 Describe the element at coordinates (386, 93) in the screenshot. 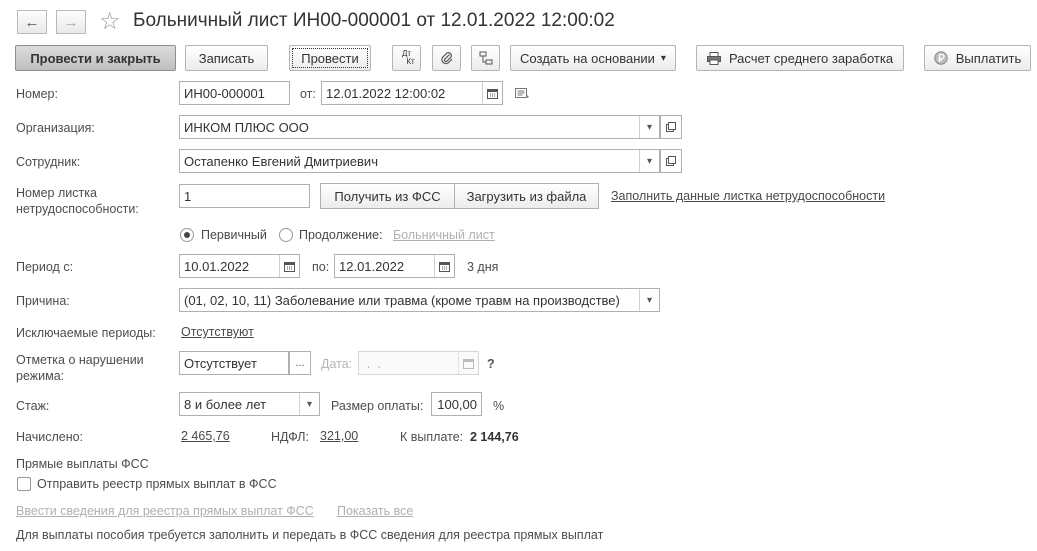

I see `document-date-value: 12.01.2022 12:00:02` at that location.